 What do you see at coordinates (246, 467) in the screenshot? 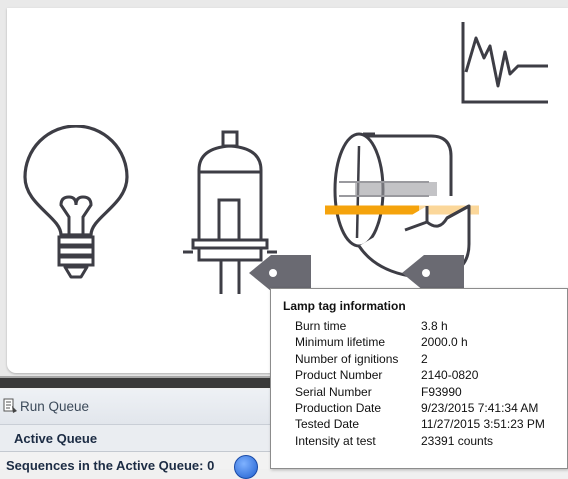
I see `pause-queue-button` at bounding box center [246, 467].